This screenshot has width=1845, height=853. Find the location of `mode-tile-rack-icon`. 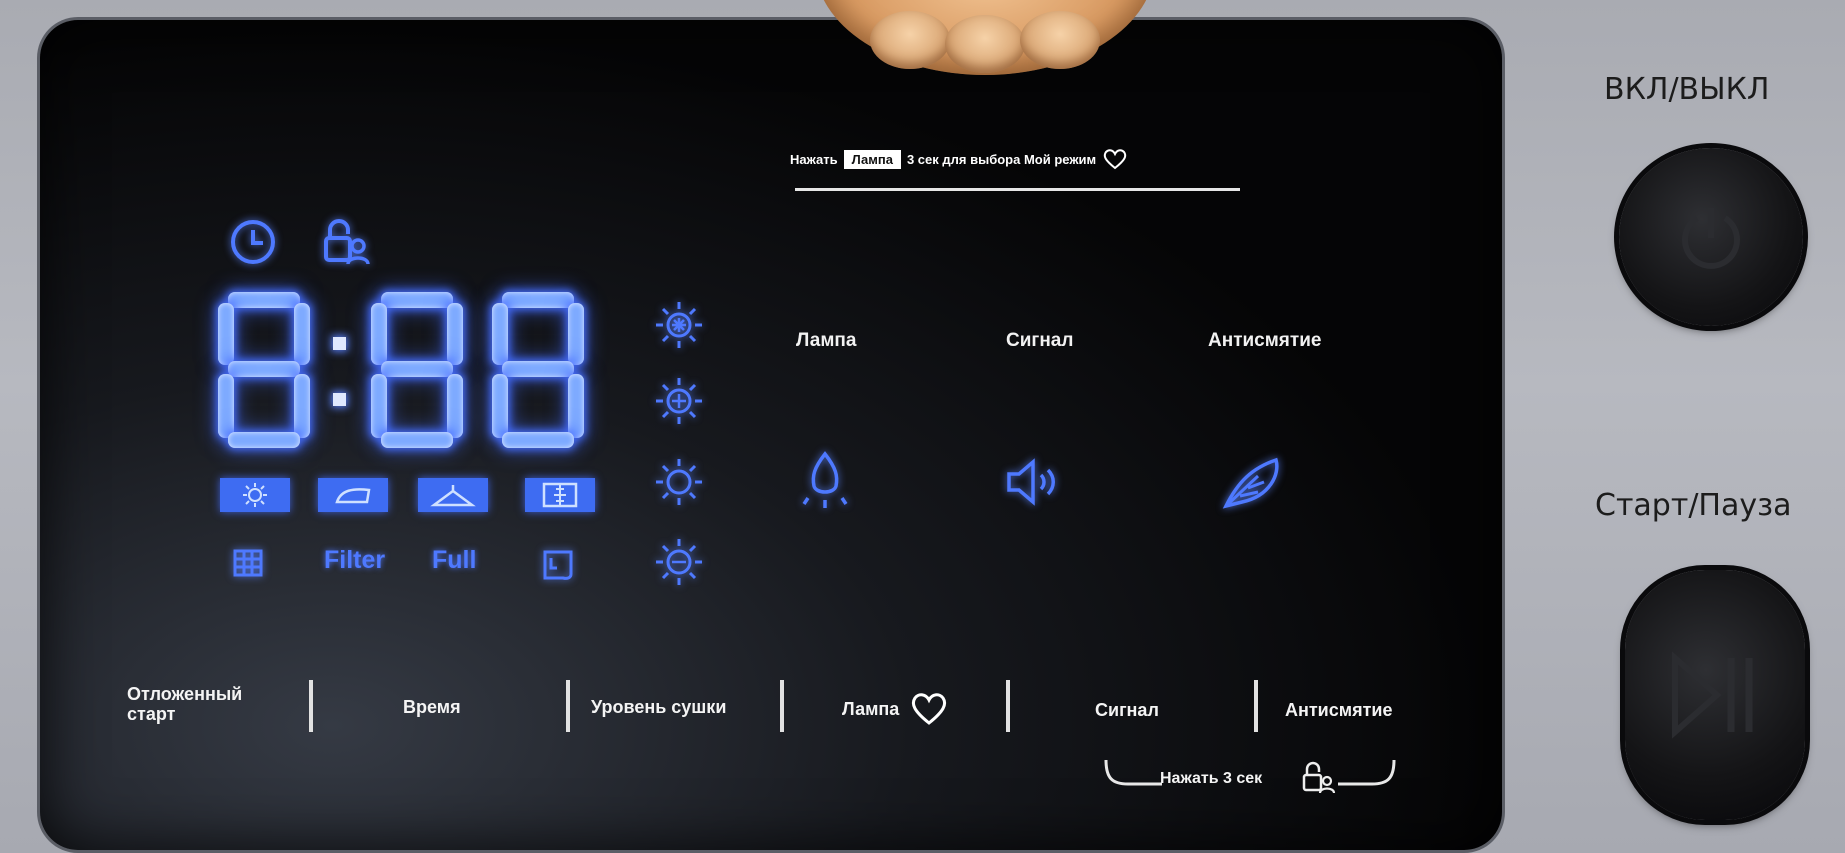

mode-tile-rack-icon is located at coordinates (560, 495).